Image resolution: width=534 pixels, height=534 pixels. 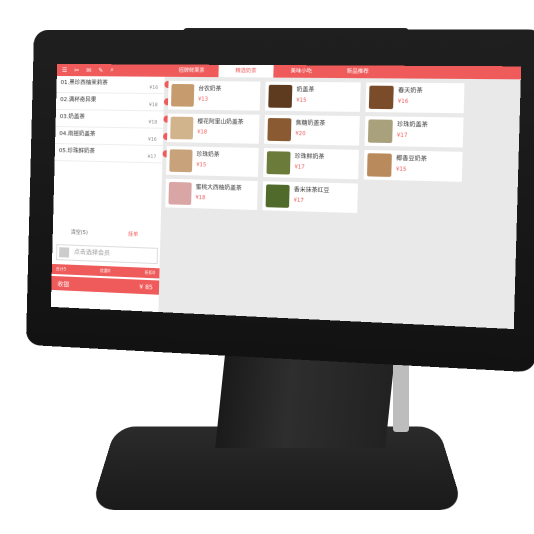 What do you see at coordinates (192, 71) in the screenshot?
I see `tab-signature-fruit-tea: 招牌鲜果茶` at bounding box center [192, 71].